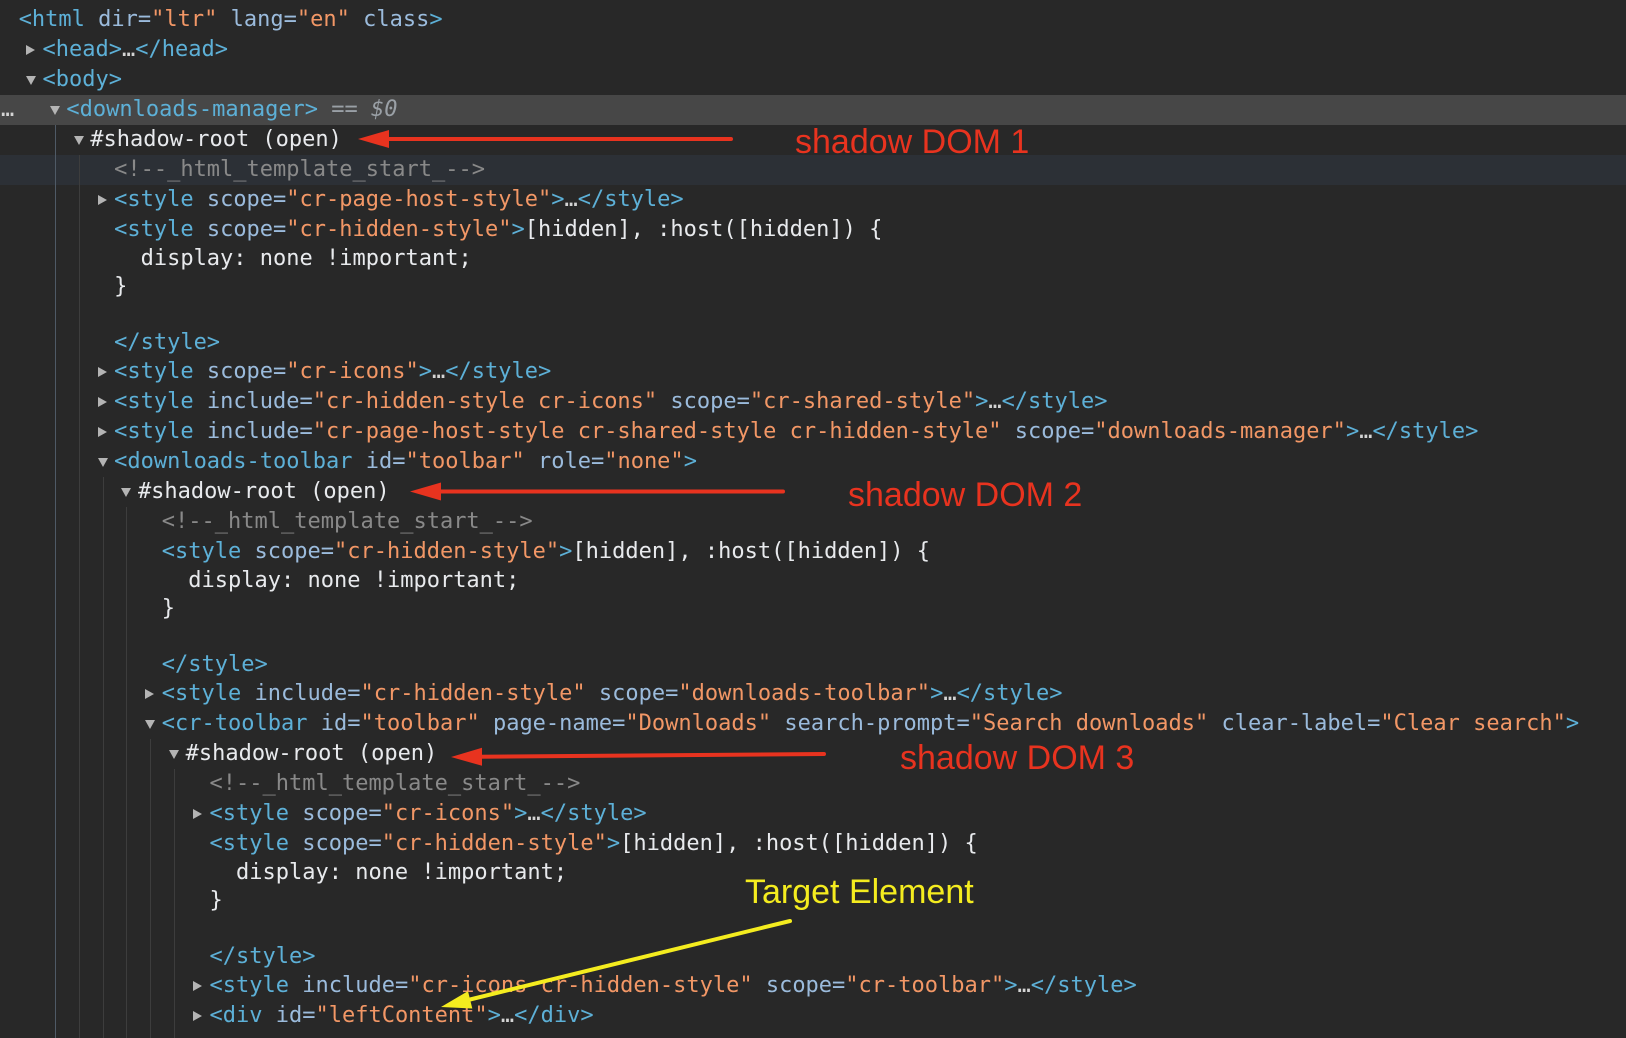 The width and height of the screenshot is (1626, 1038). I want to click on attribute-name-token: include=, so click(253, 431).